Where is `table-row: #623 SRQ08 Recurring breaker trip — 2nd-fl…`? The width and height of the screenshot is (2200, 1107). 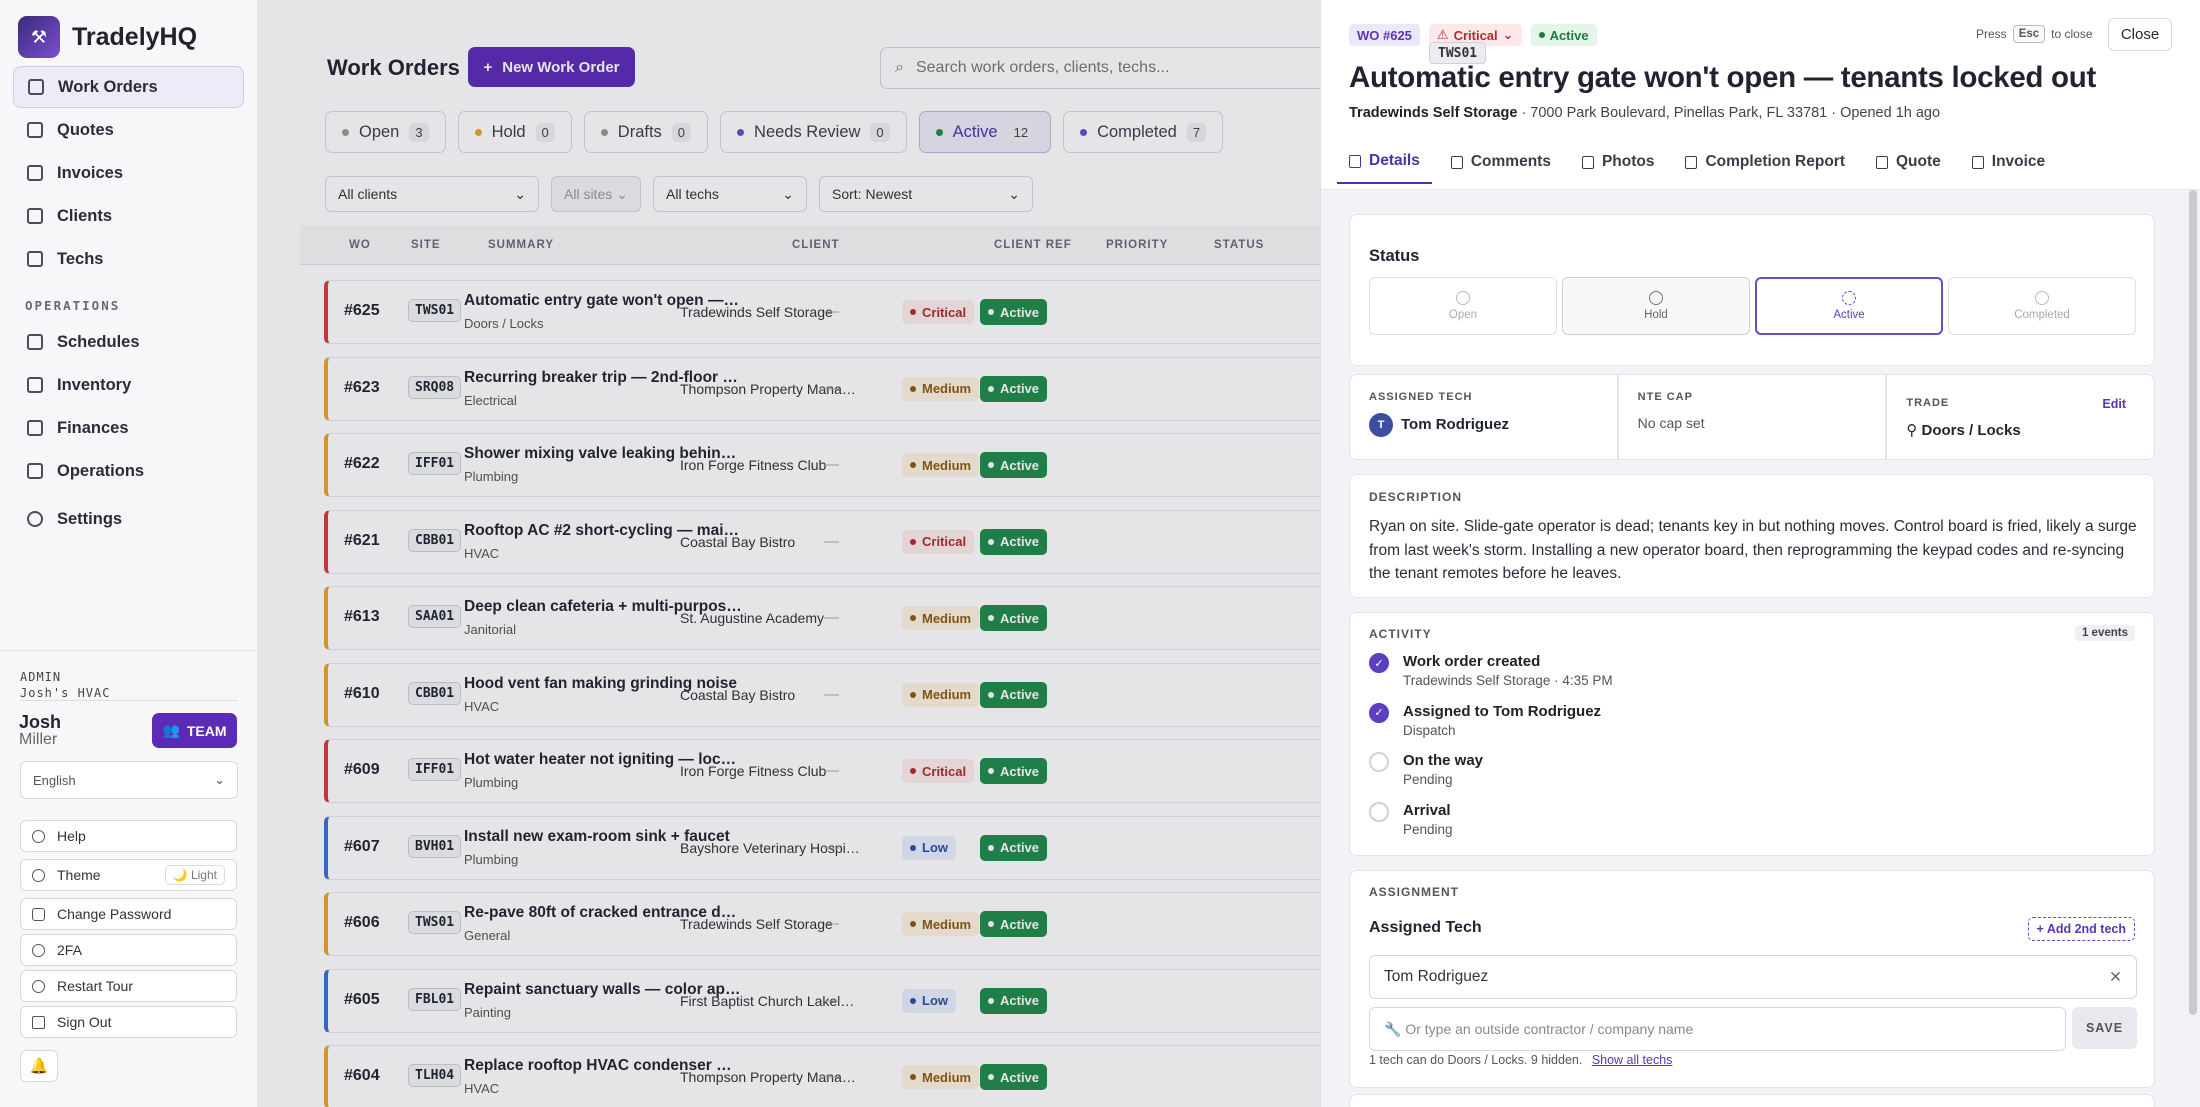
table-row: #623 SRQ08 Recurring breaker trip — 2nd-fl… is located at coordinates (822, 388).